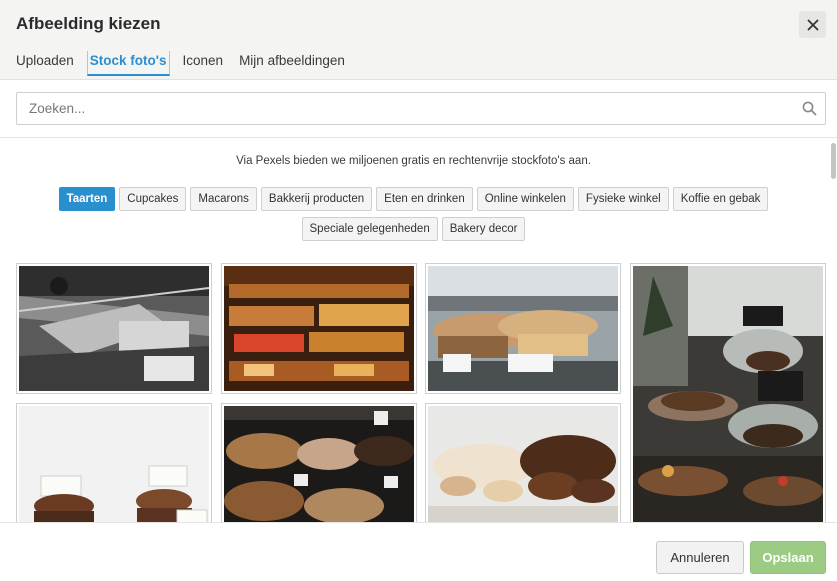 The image size is (837, 581). What do you see at coordinates (483, 229) in the screenshot?
I see `category-bakery-decor: Bakery decor` at bounding box center [483, 229].